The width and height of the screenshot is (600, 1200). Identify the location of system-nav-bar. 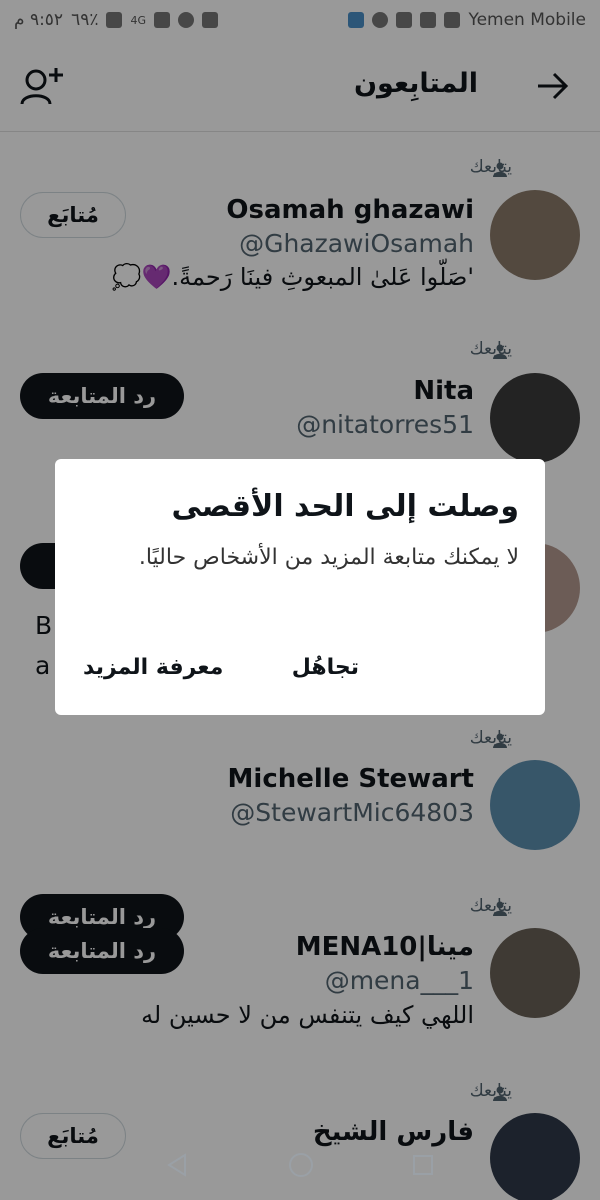
(300, 1165).